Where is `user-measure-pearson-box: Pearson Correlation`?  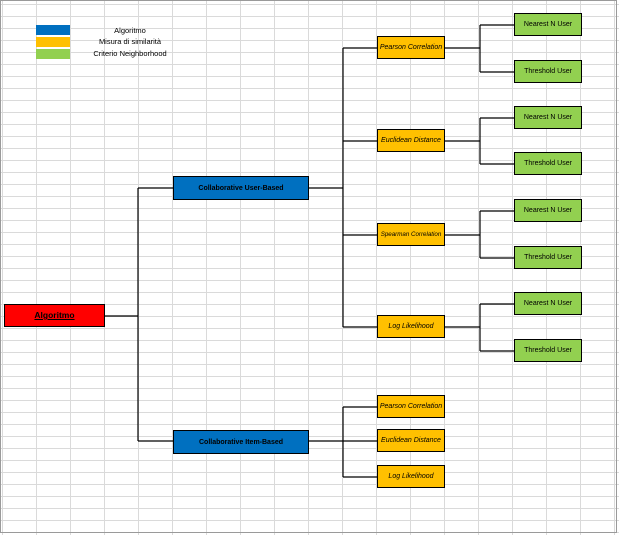
user-measure-pearson-box: Pearson Correlation is located at coordinates (411, 47).